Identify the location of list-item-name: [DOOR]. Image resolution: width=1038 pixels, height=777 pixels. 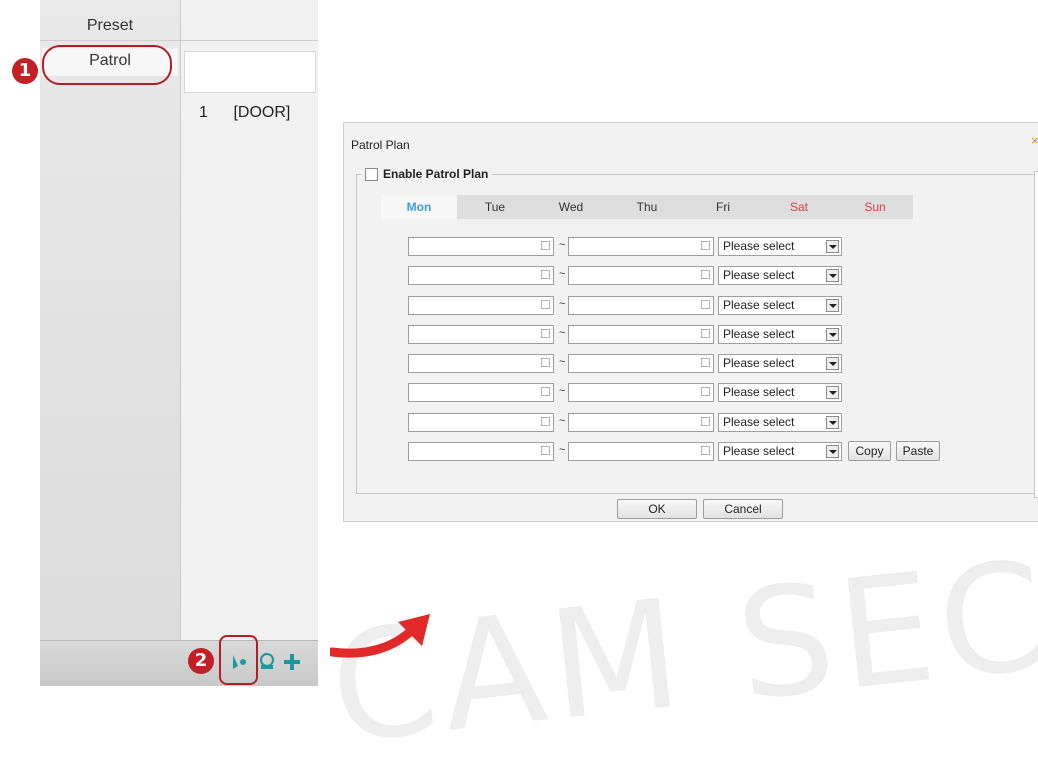
(262, 112).